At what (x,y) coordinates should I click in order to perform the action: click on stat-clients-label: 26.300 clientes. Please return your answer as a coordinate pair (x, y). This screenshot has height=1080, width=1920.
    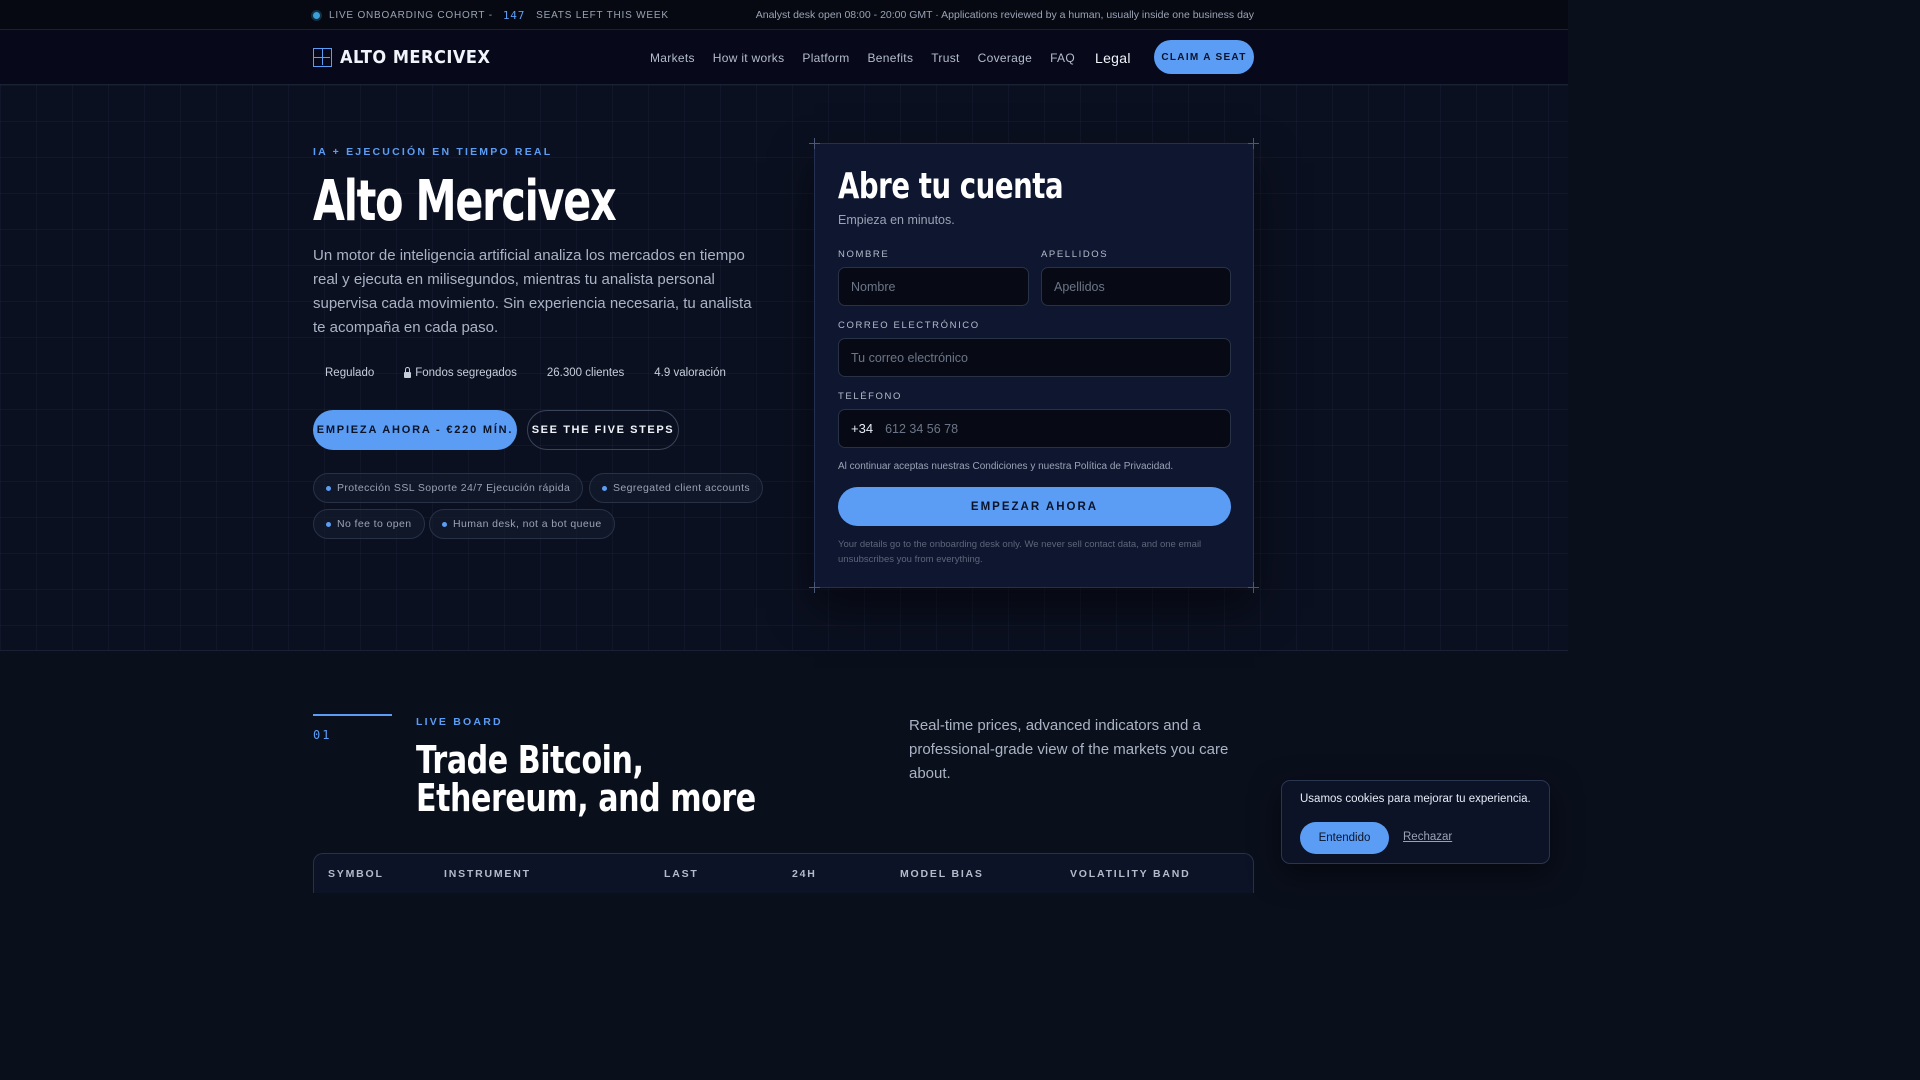
    Looking at the image, I should click on (585, 373).